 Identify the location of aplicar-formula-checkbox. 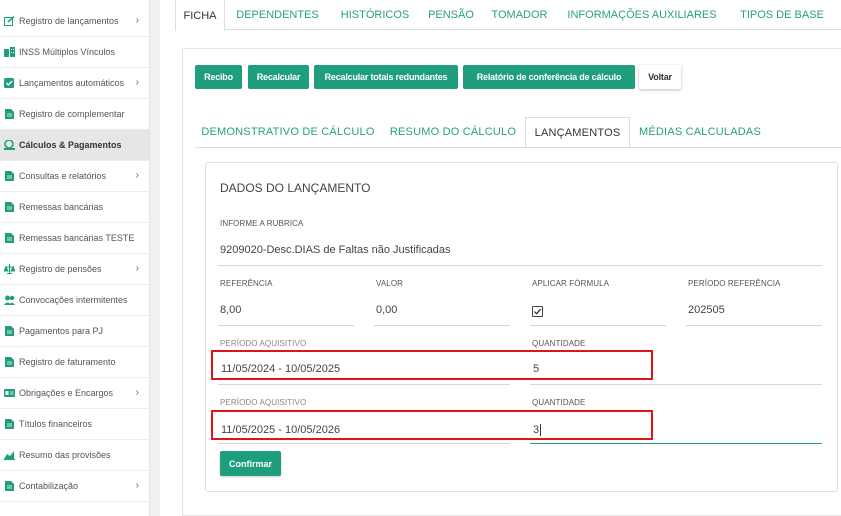
(537, 311).